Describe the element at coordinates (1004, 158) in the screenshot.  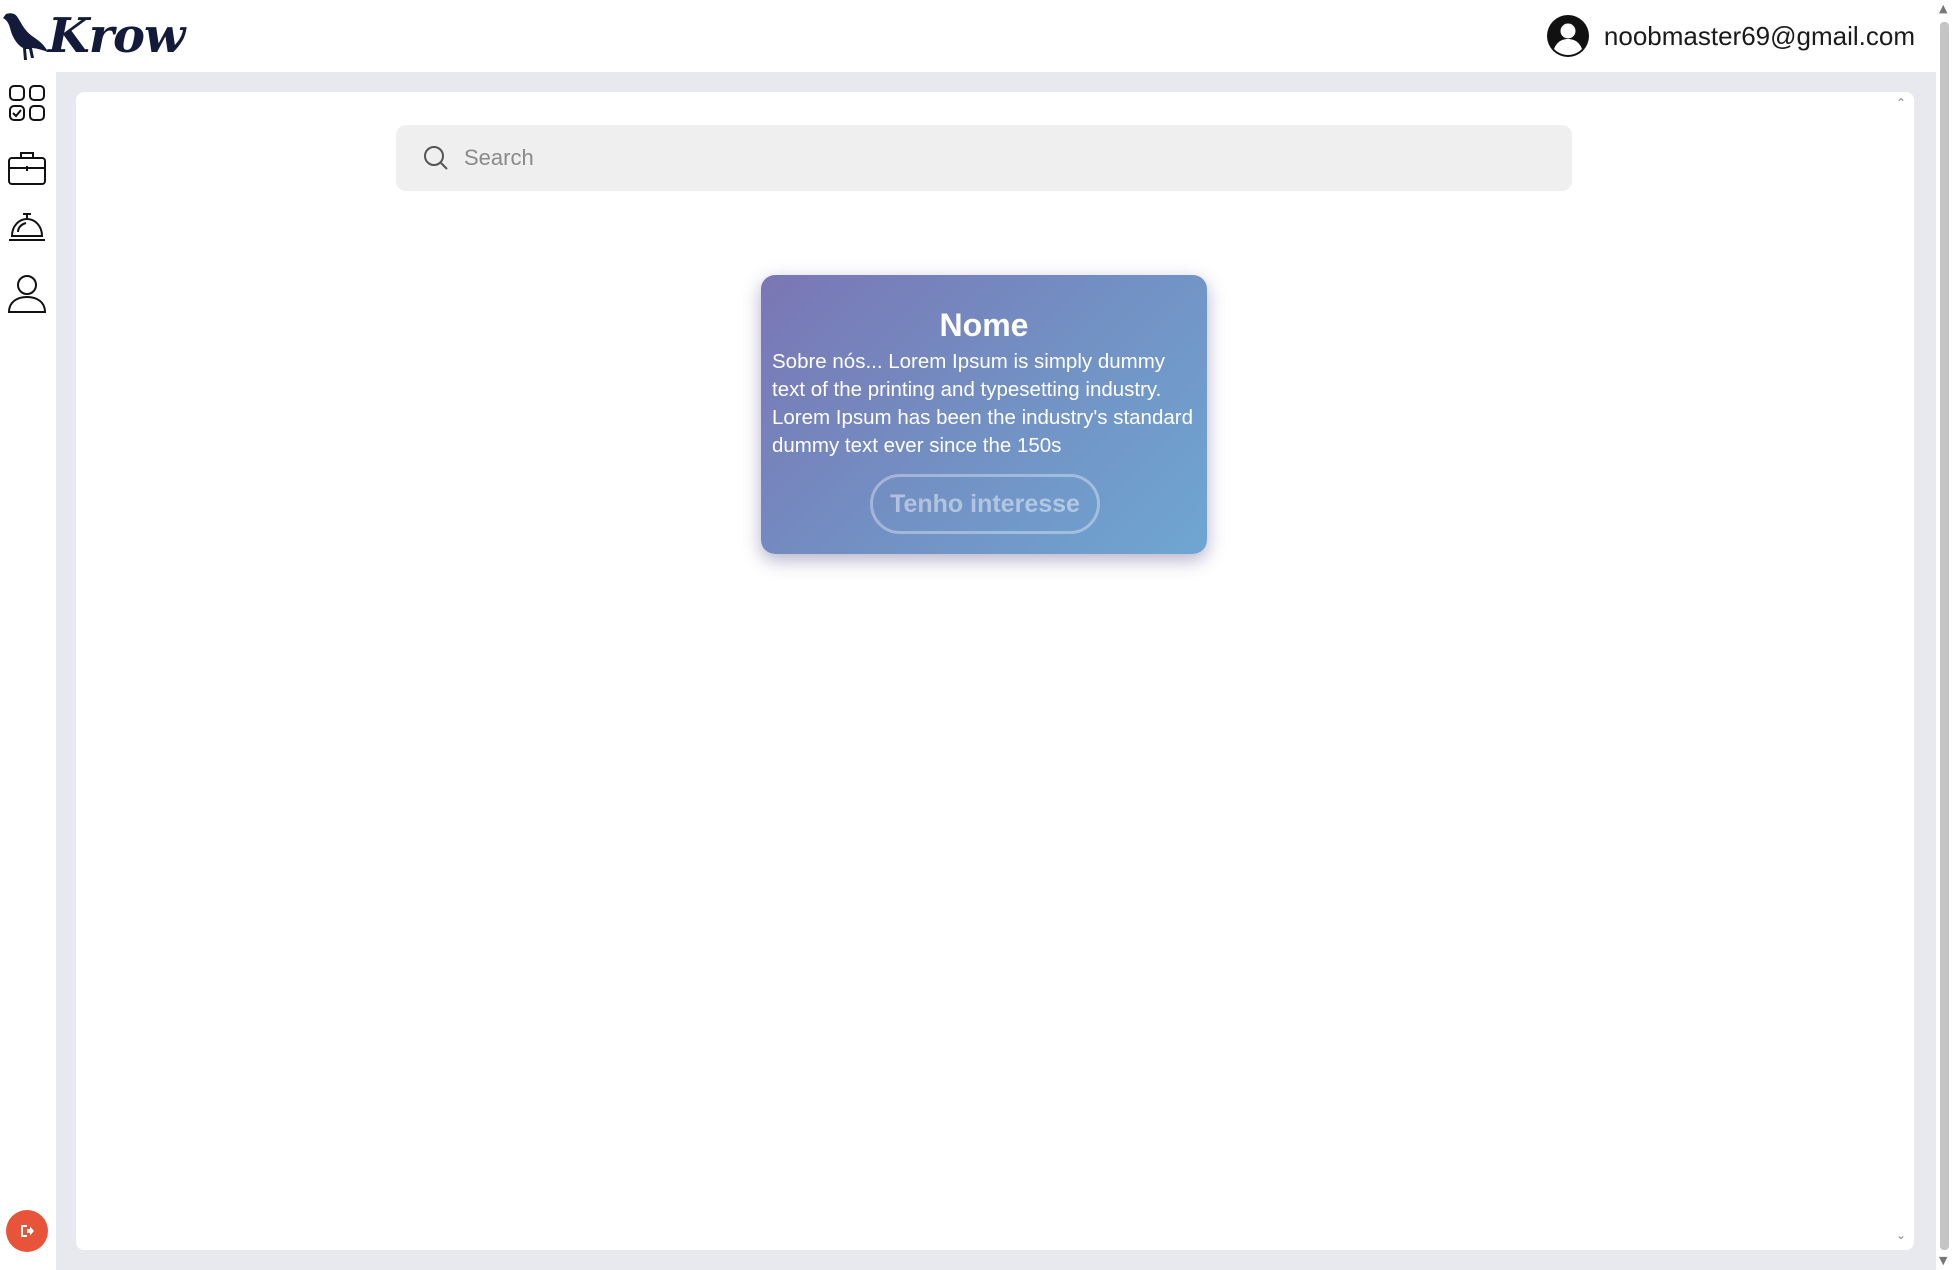
I see `search-input` at that location.